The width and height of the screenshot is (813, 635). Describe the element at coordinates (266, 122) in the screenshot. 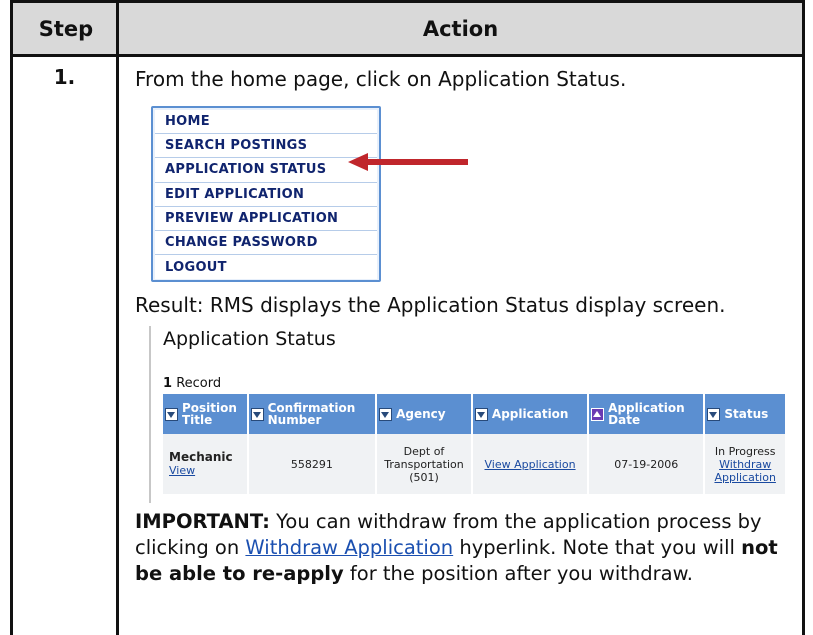

I see `menu-item-home: HOME` at that location.